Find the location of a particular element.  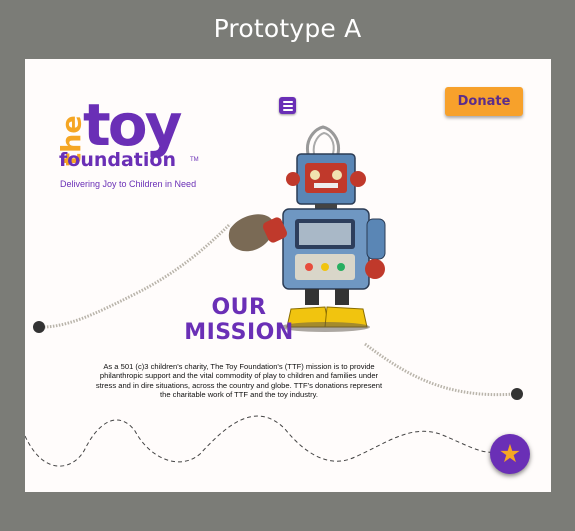

star-icon: ★ is located at coordinates (510, 453).